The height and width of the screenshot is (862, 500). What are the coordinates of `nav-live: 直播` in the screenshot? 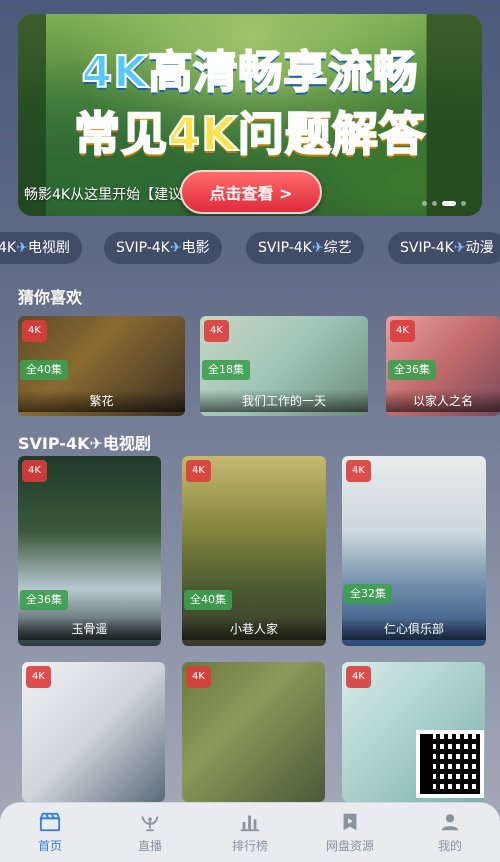 It's located at (150, 832).